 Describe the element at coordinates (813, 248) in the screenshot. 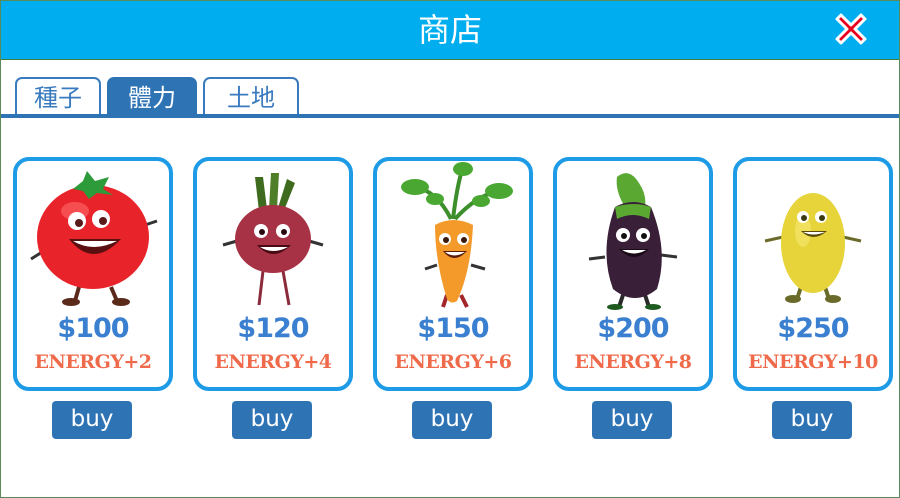

I see `potato-icon` at that location.